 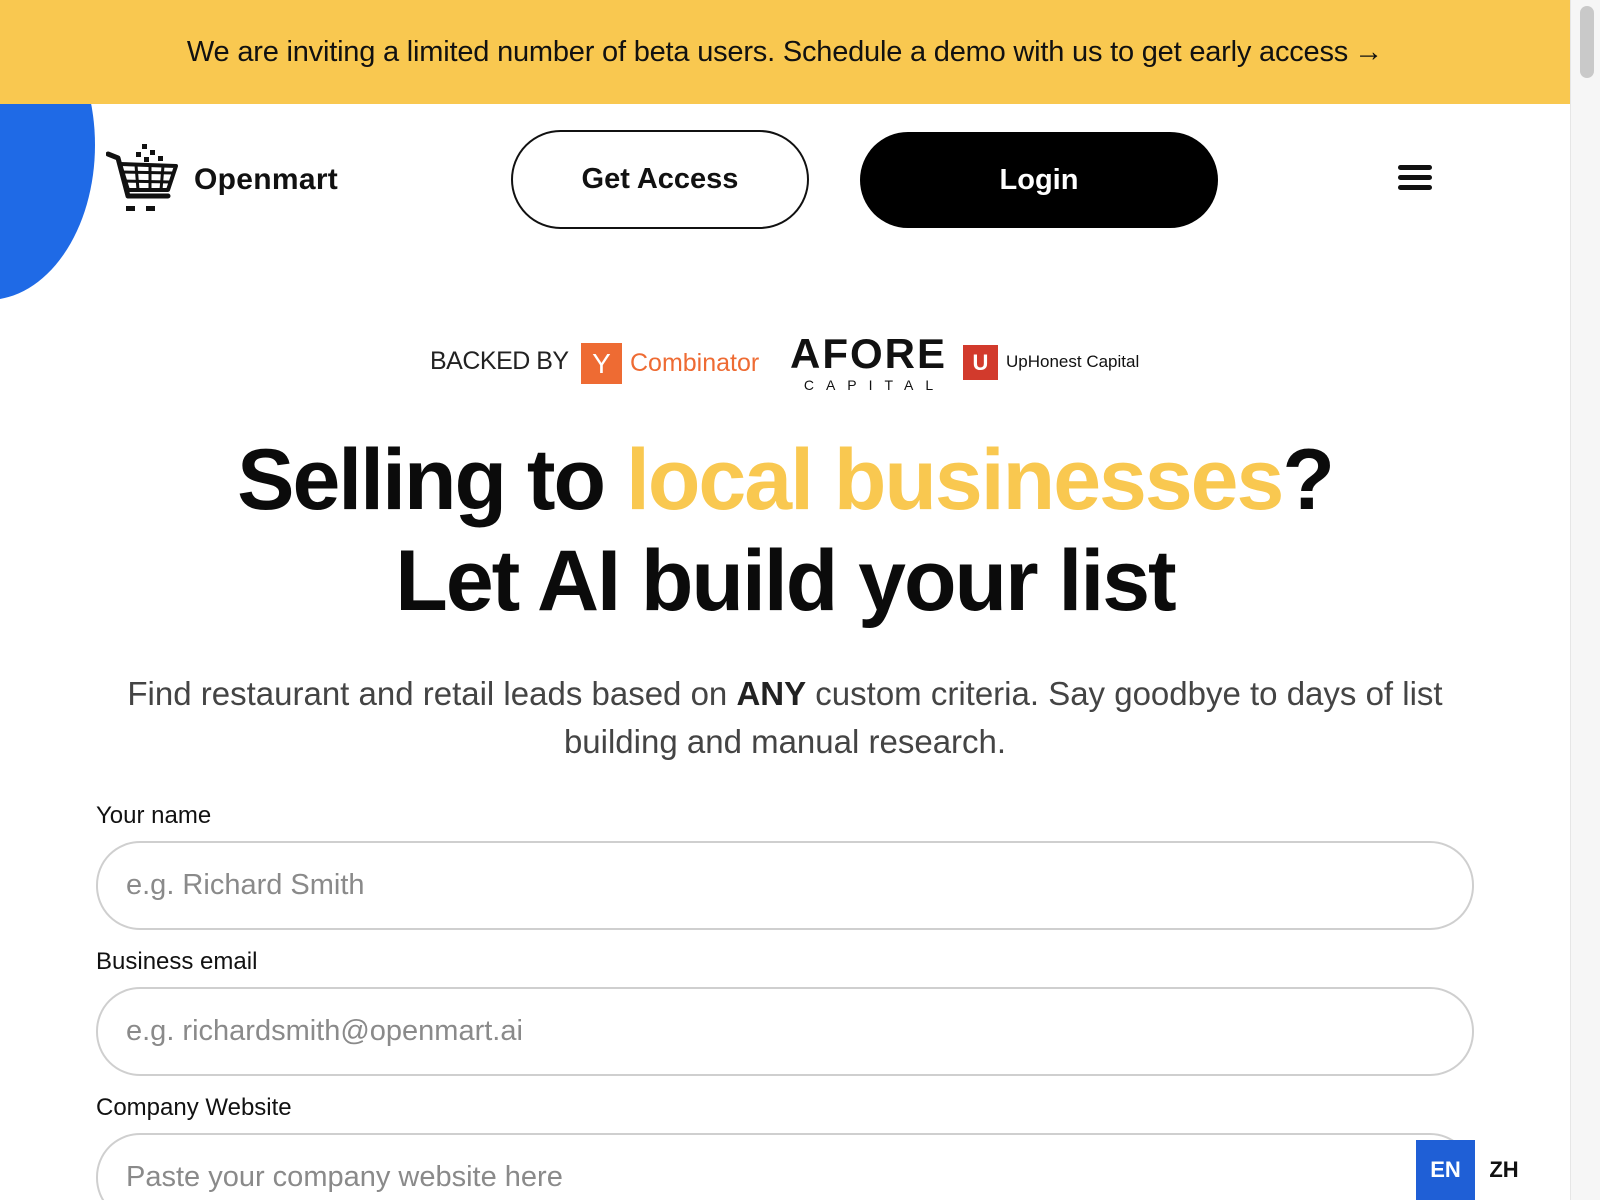 What do you see at coordinates (1585, 600) in the screenshot?
I see `vertical-scrollbar` at bounding box center [1585, 600].